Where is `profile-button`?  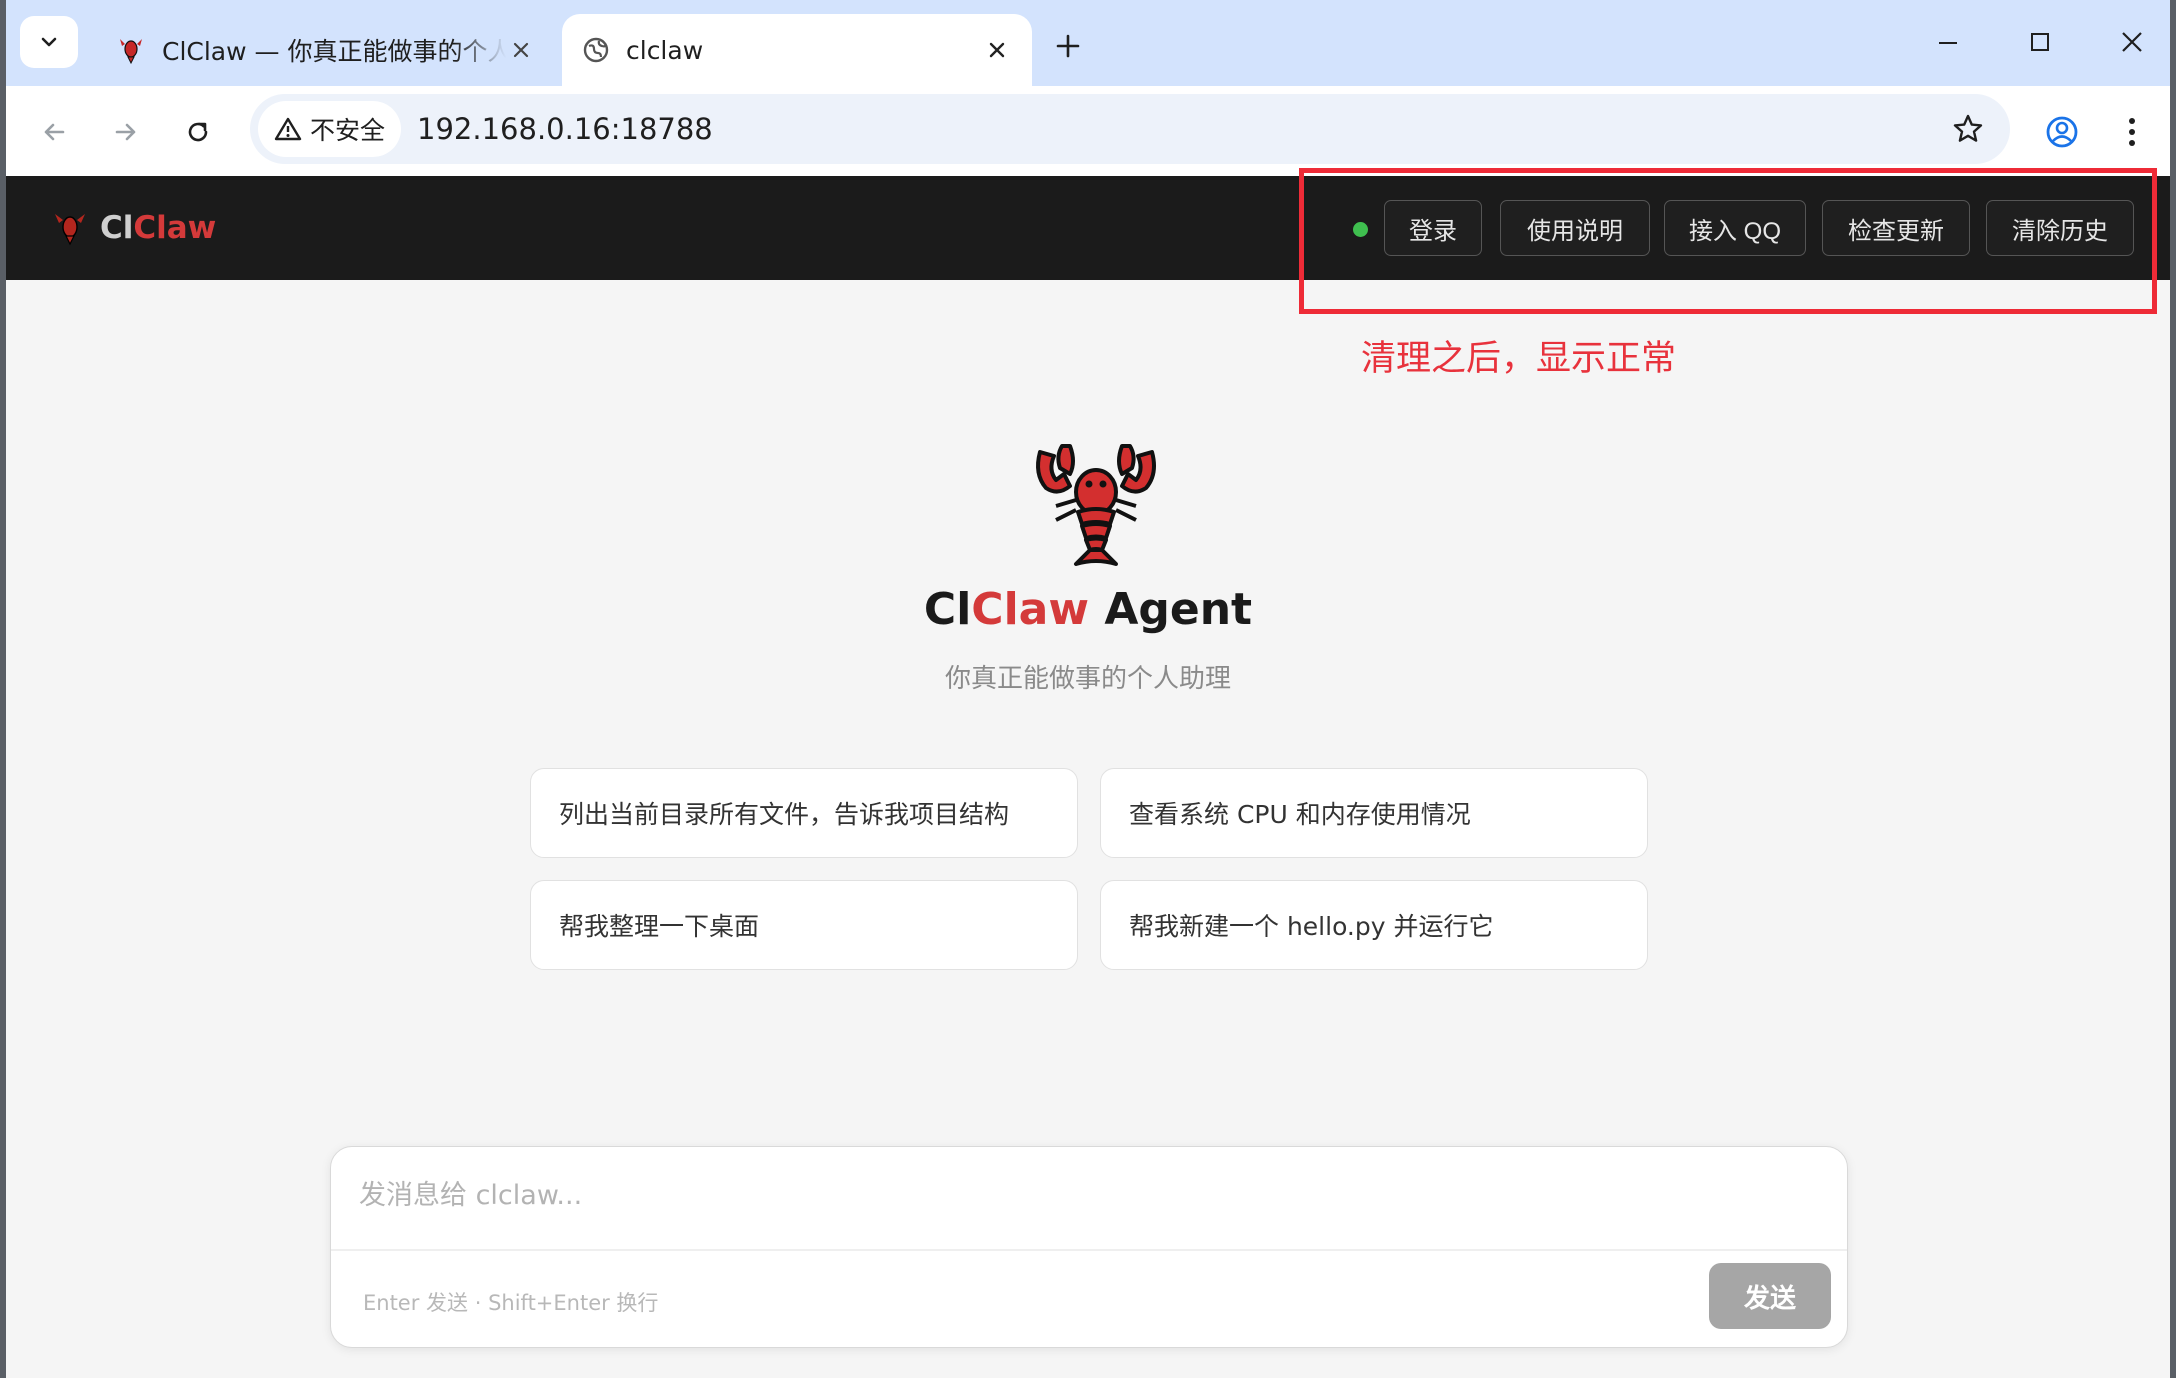 profile-button is located at coordinates (2062, 132).